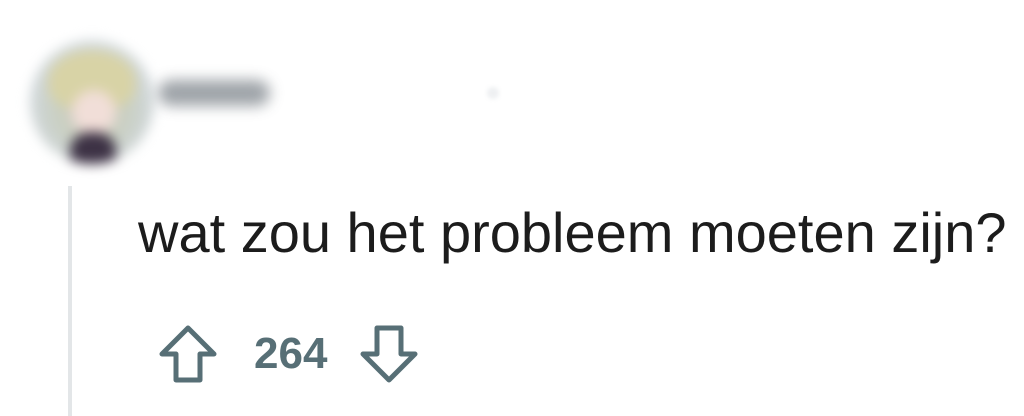 Image resolution: width=1024 pixels, height=416 pixels. I want to click on username-redacted, so click(214, 93).